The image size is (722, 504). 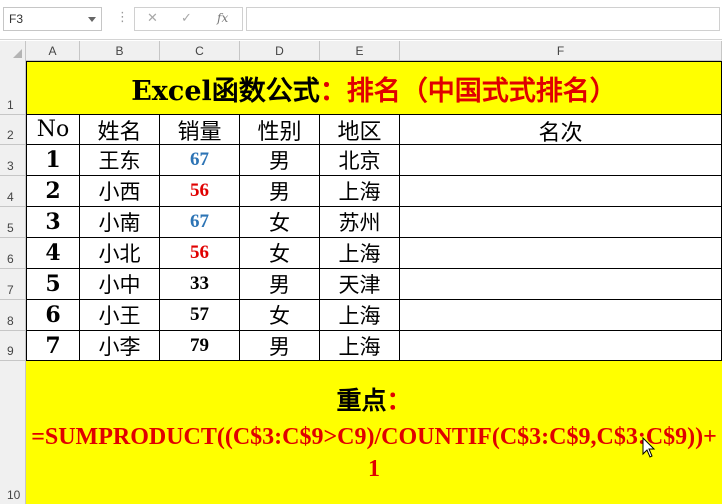 I want to click on row-number: 5, so click(x=10, y=228).